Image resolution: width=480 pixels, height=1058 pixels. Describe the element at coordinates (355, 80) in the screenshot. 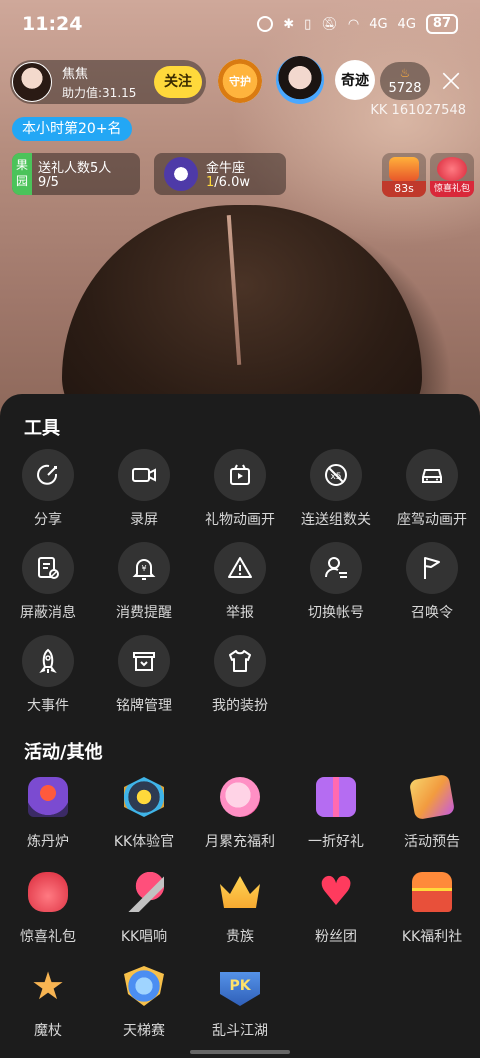

I see `fan-badge-avatar: 奇迹` at that location.